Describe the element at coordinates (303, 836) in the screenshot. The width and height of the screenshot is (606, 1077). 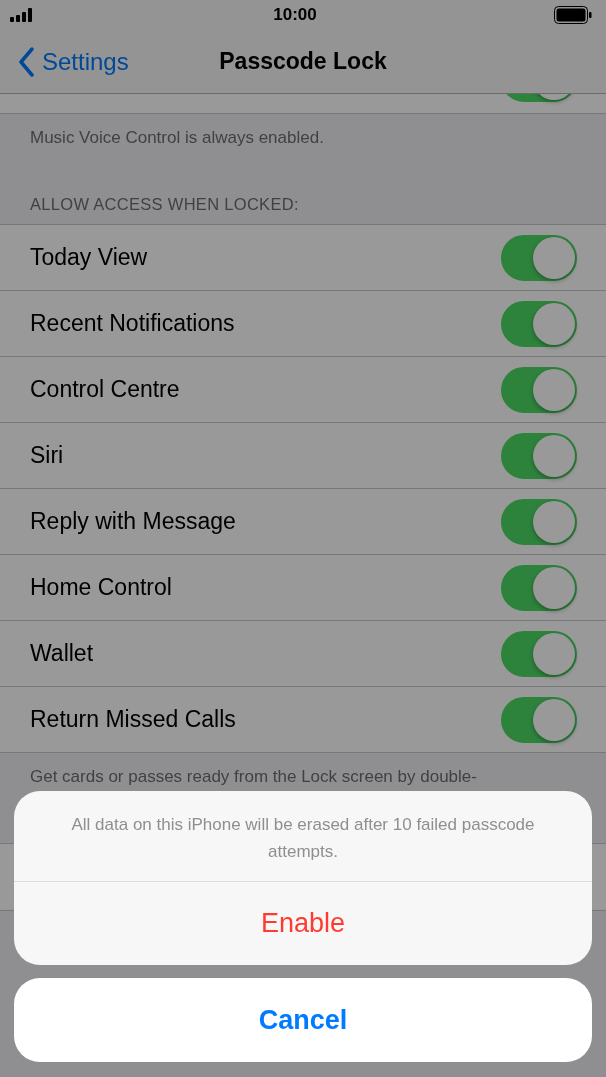
I see `sheet-message: All data on this iPhone will be erased after 10 failed passcode attempts.` at that location.